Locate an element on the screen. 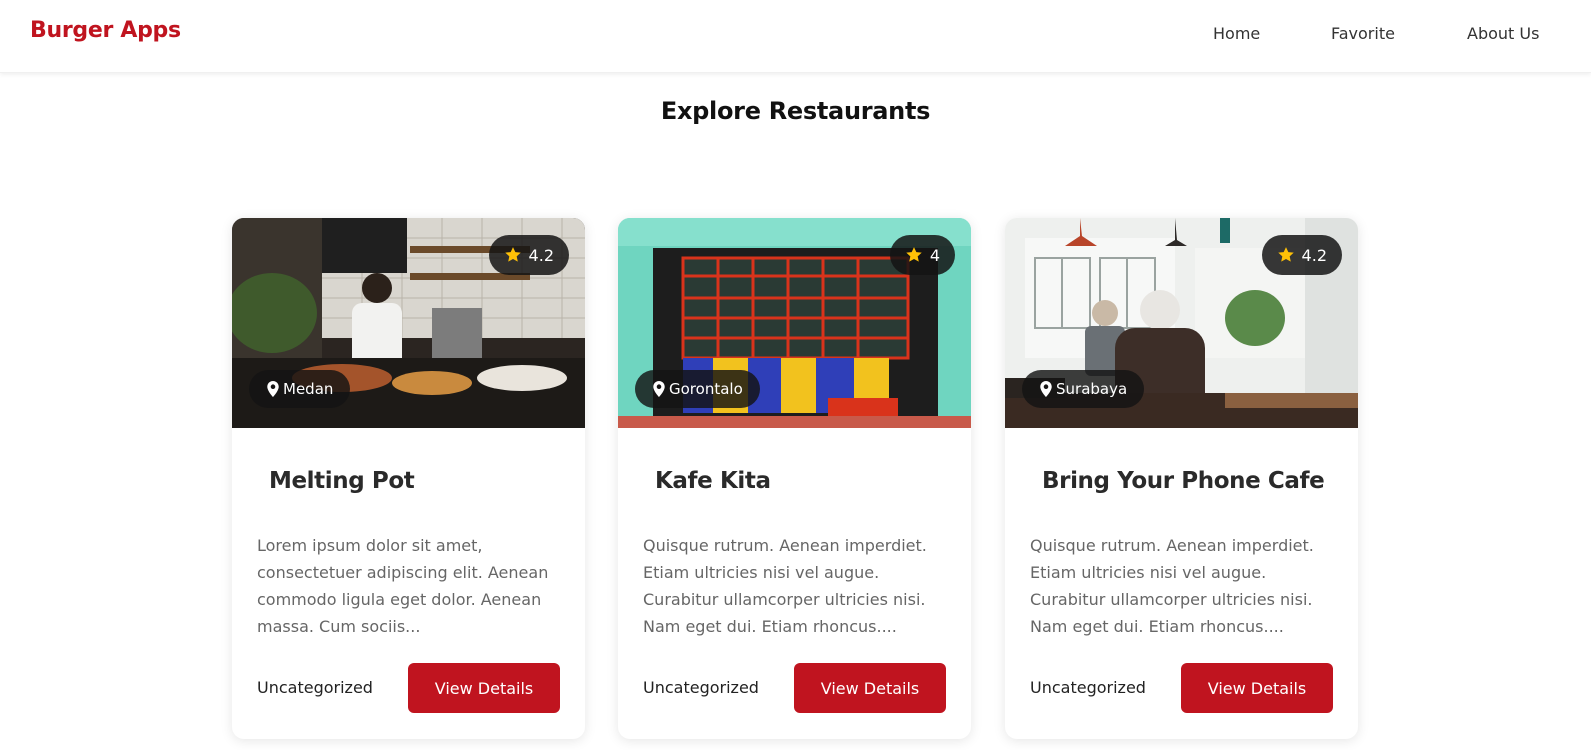  navbar: Burger Apps Home Favorite About Us is located at coordinates (795, 36).